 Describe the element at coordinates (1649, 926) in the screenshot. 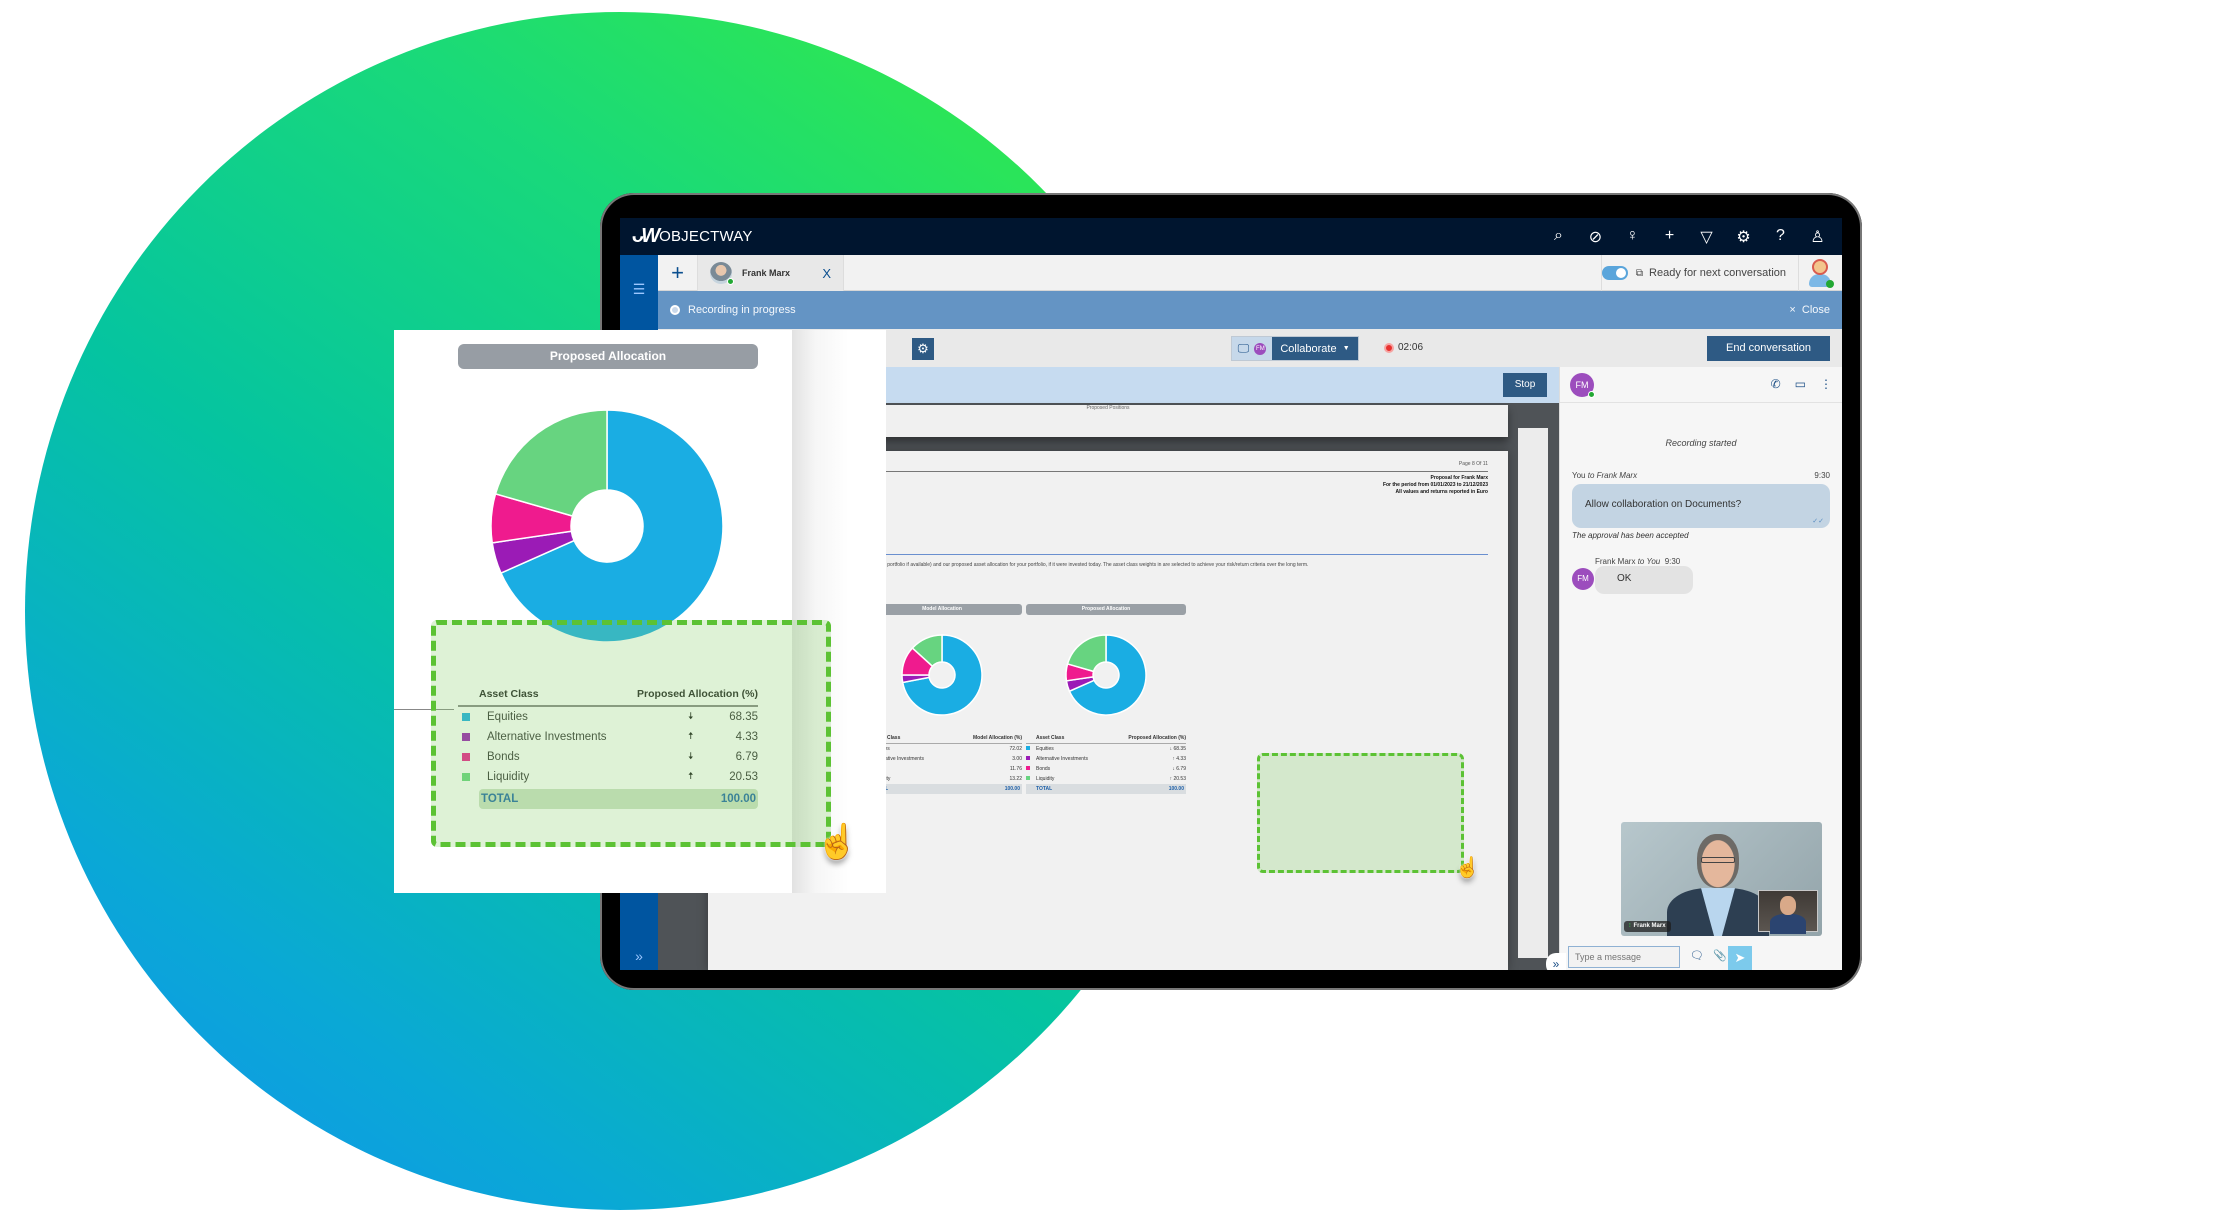

I see `participant-name: Frank Marx` at that location.